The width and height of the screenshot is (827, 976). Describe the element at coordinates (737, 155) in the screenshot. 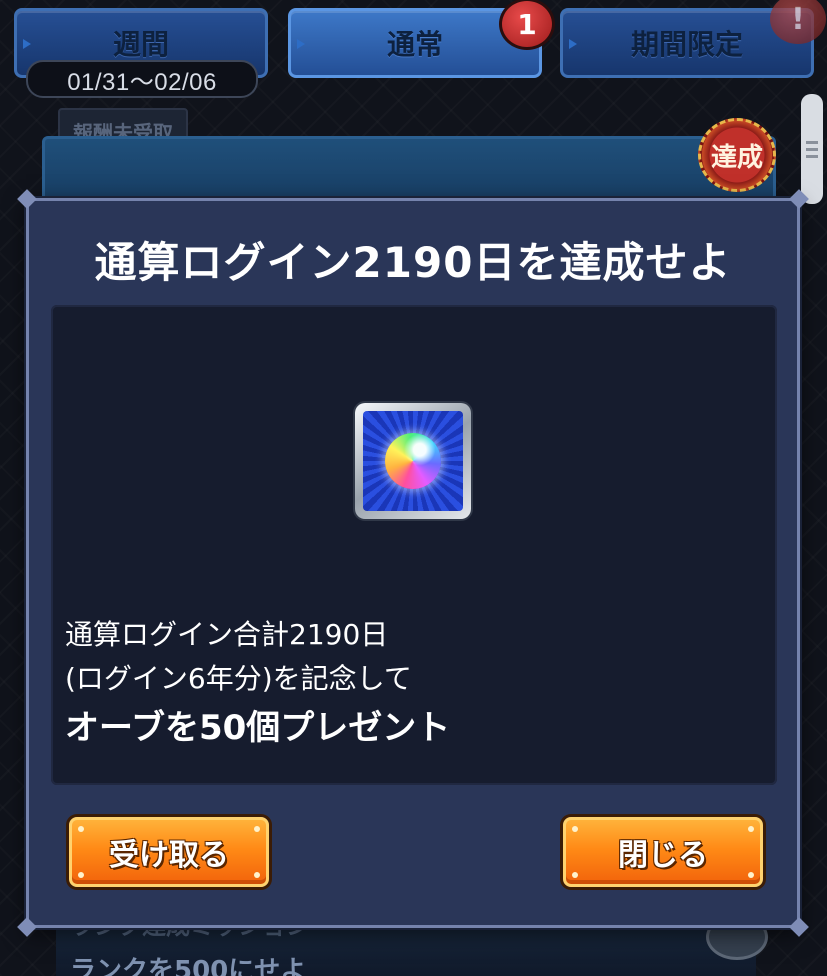

I see `achieved-seal-icon: 達成` at that location.